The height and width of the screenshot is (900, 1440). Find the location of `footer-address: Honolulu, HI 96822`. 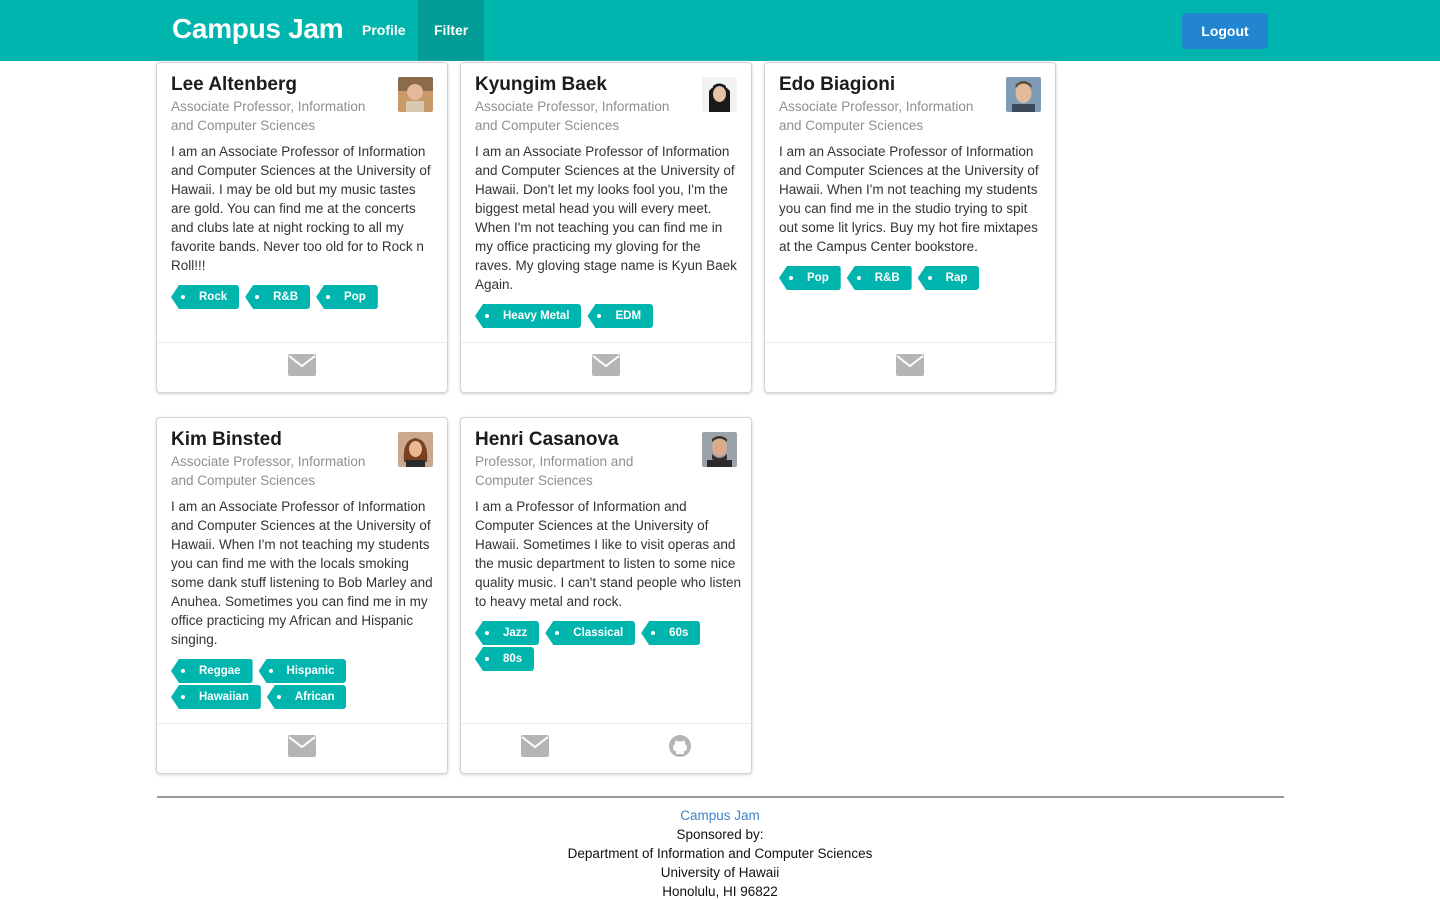

footer-address: Honolulu, HI 96822 is located at coordinates (720, 891).